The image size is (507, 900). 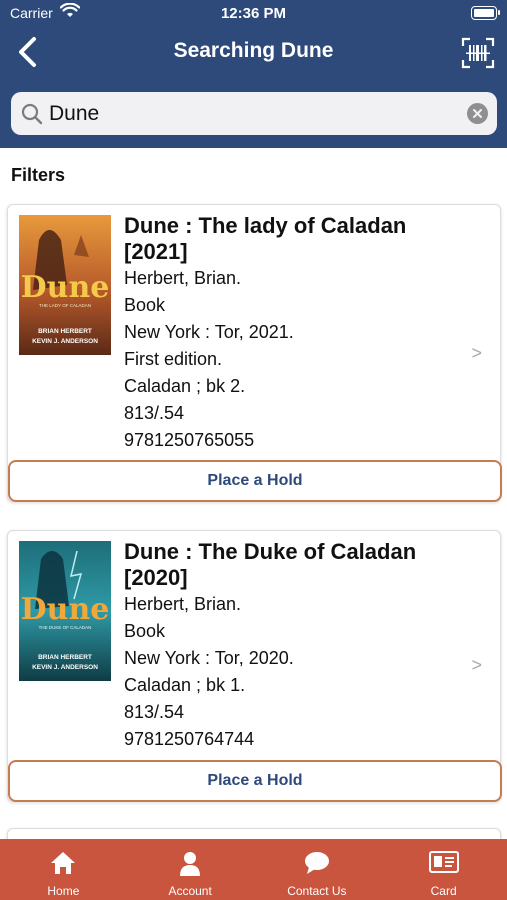 I want to click on chat-bubble-icon, so click(x=317, y=865).